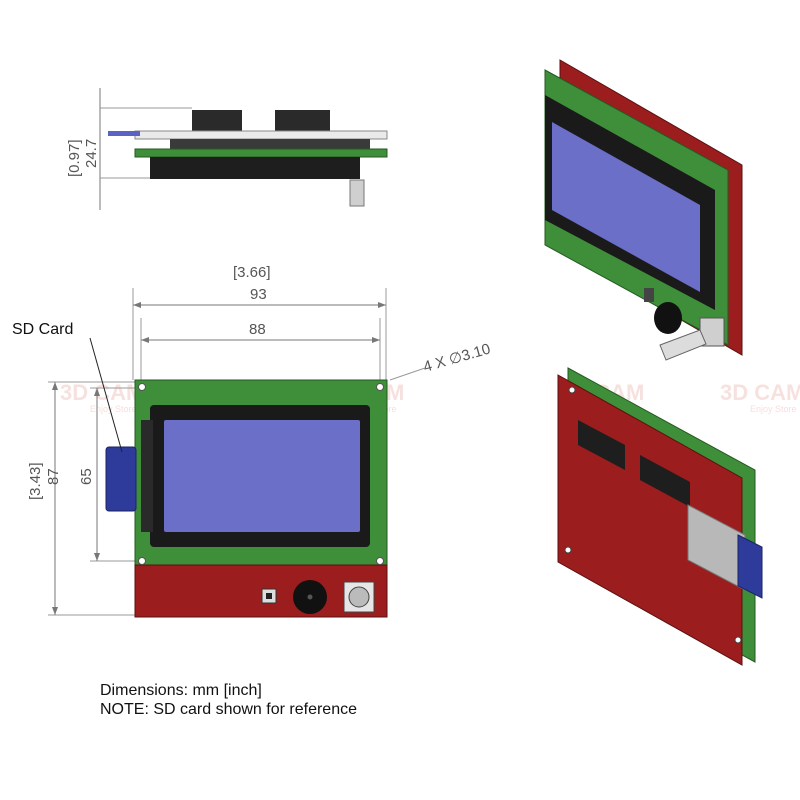  Describe the element at coordinates (252, 272) in the screenshot. I see `front-width-inch: [3.66]` at that location.